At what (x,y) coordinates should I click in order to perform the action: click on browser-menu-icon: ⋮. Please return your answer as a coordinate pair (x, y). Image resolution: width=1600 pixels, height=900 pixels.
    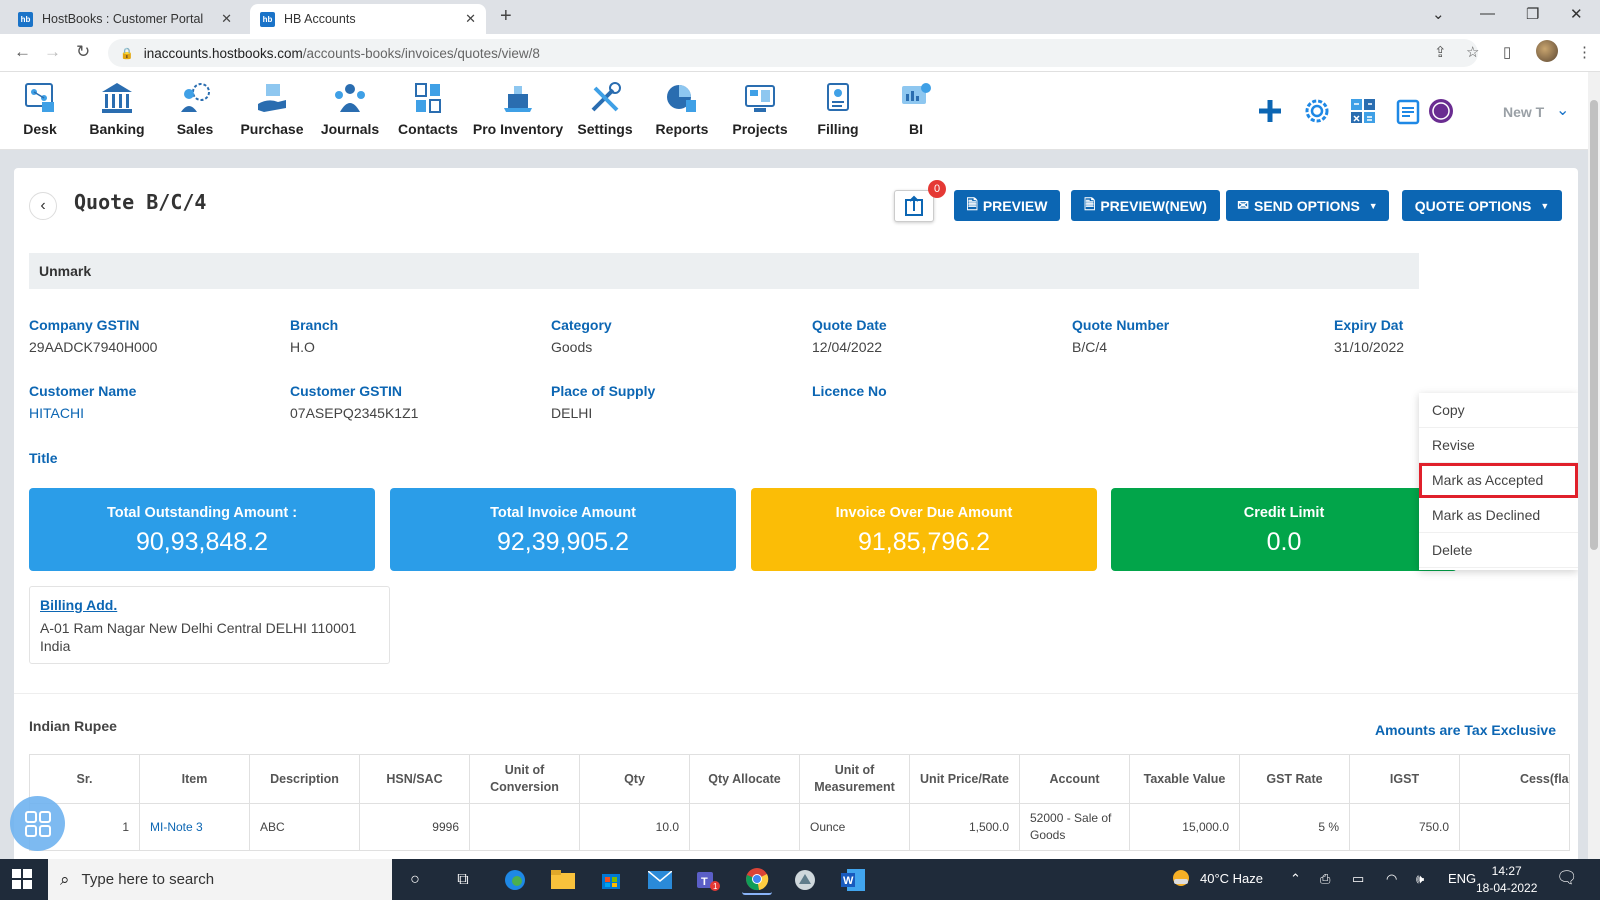
    Looking at the image, I should click on (1584, 52).